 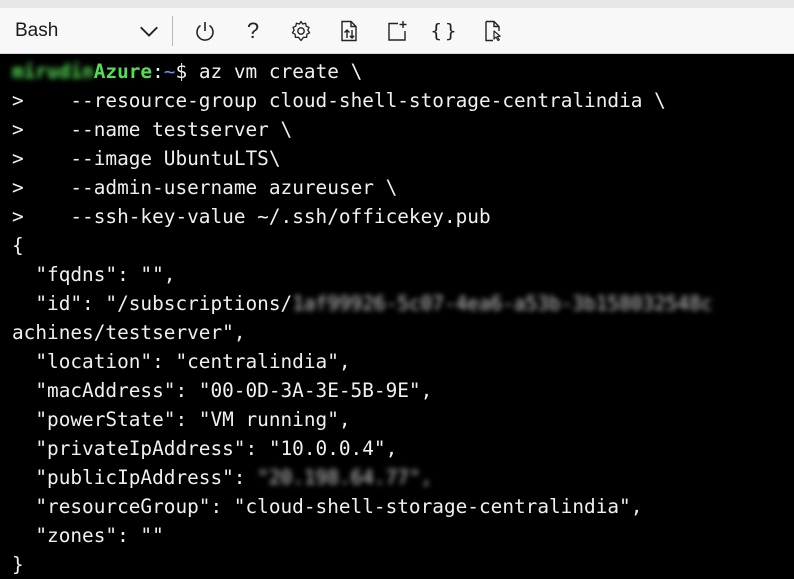 I want to click on json-powerstate-line: "powerState": "VM running",, so click(x=181, y=419).